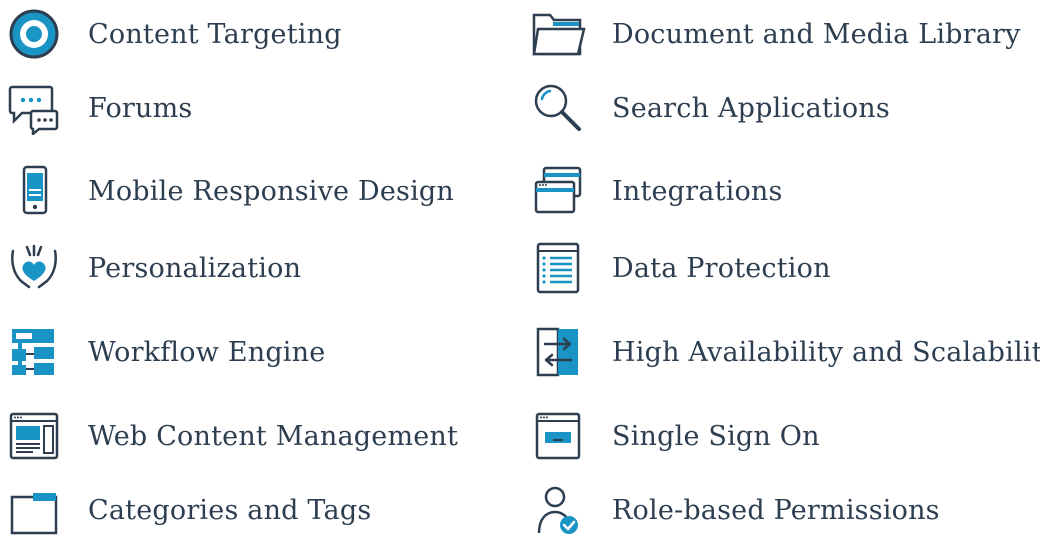  I want to click on folder-tab-icon, so click(34, 510).